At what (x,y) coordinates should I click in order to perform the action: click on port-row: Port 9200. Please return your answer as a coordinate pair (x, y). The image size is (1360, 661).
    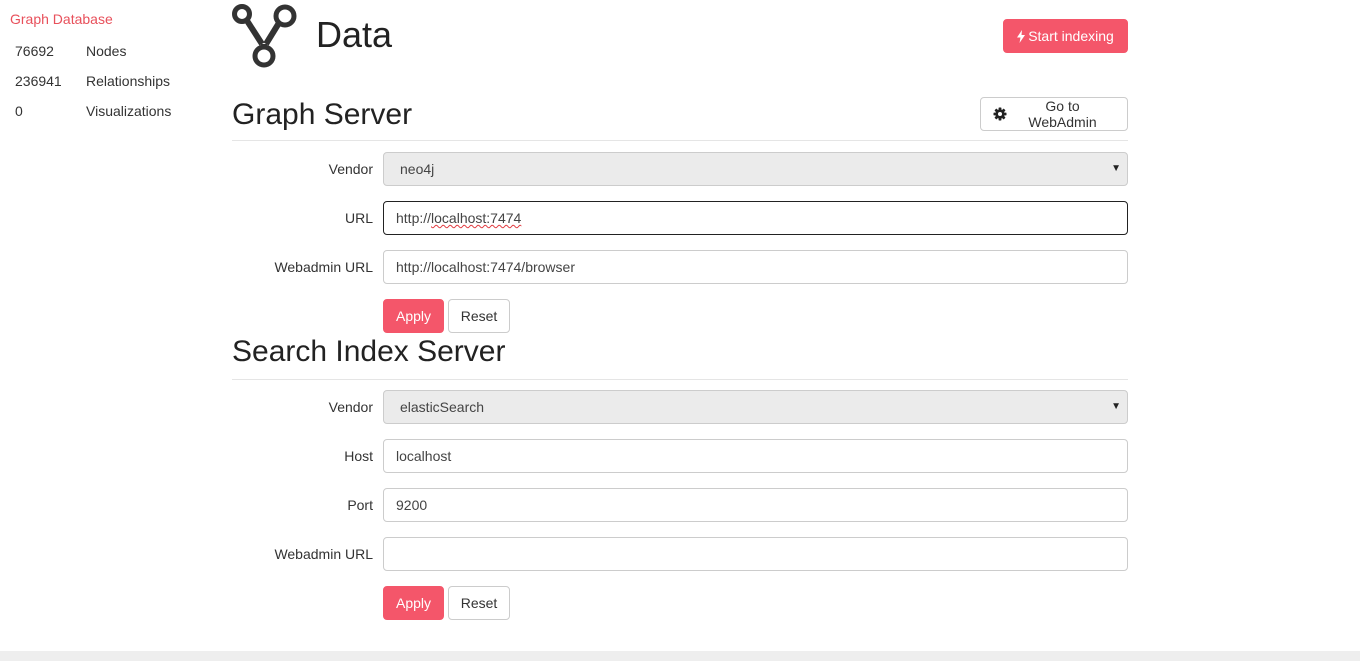
    Looking at the image, I should click on (680, 505).